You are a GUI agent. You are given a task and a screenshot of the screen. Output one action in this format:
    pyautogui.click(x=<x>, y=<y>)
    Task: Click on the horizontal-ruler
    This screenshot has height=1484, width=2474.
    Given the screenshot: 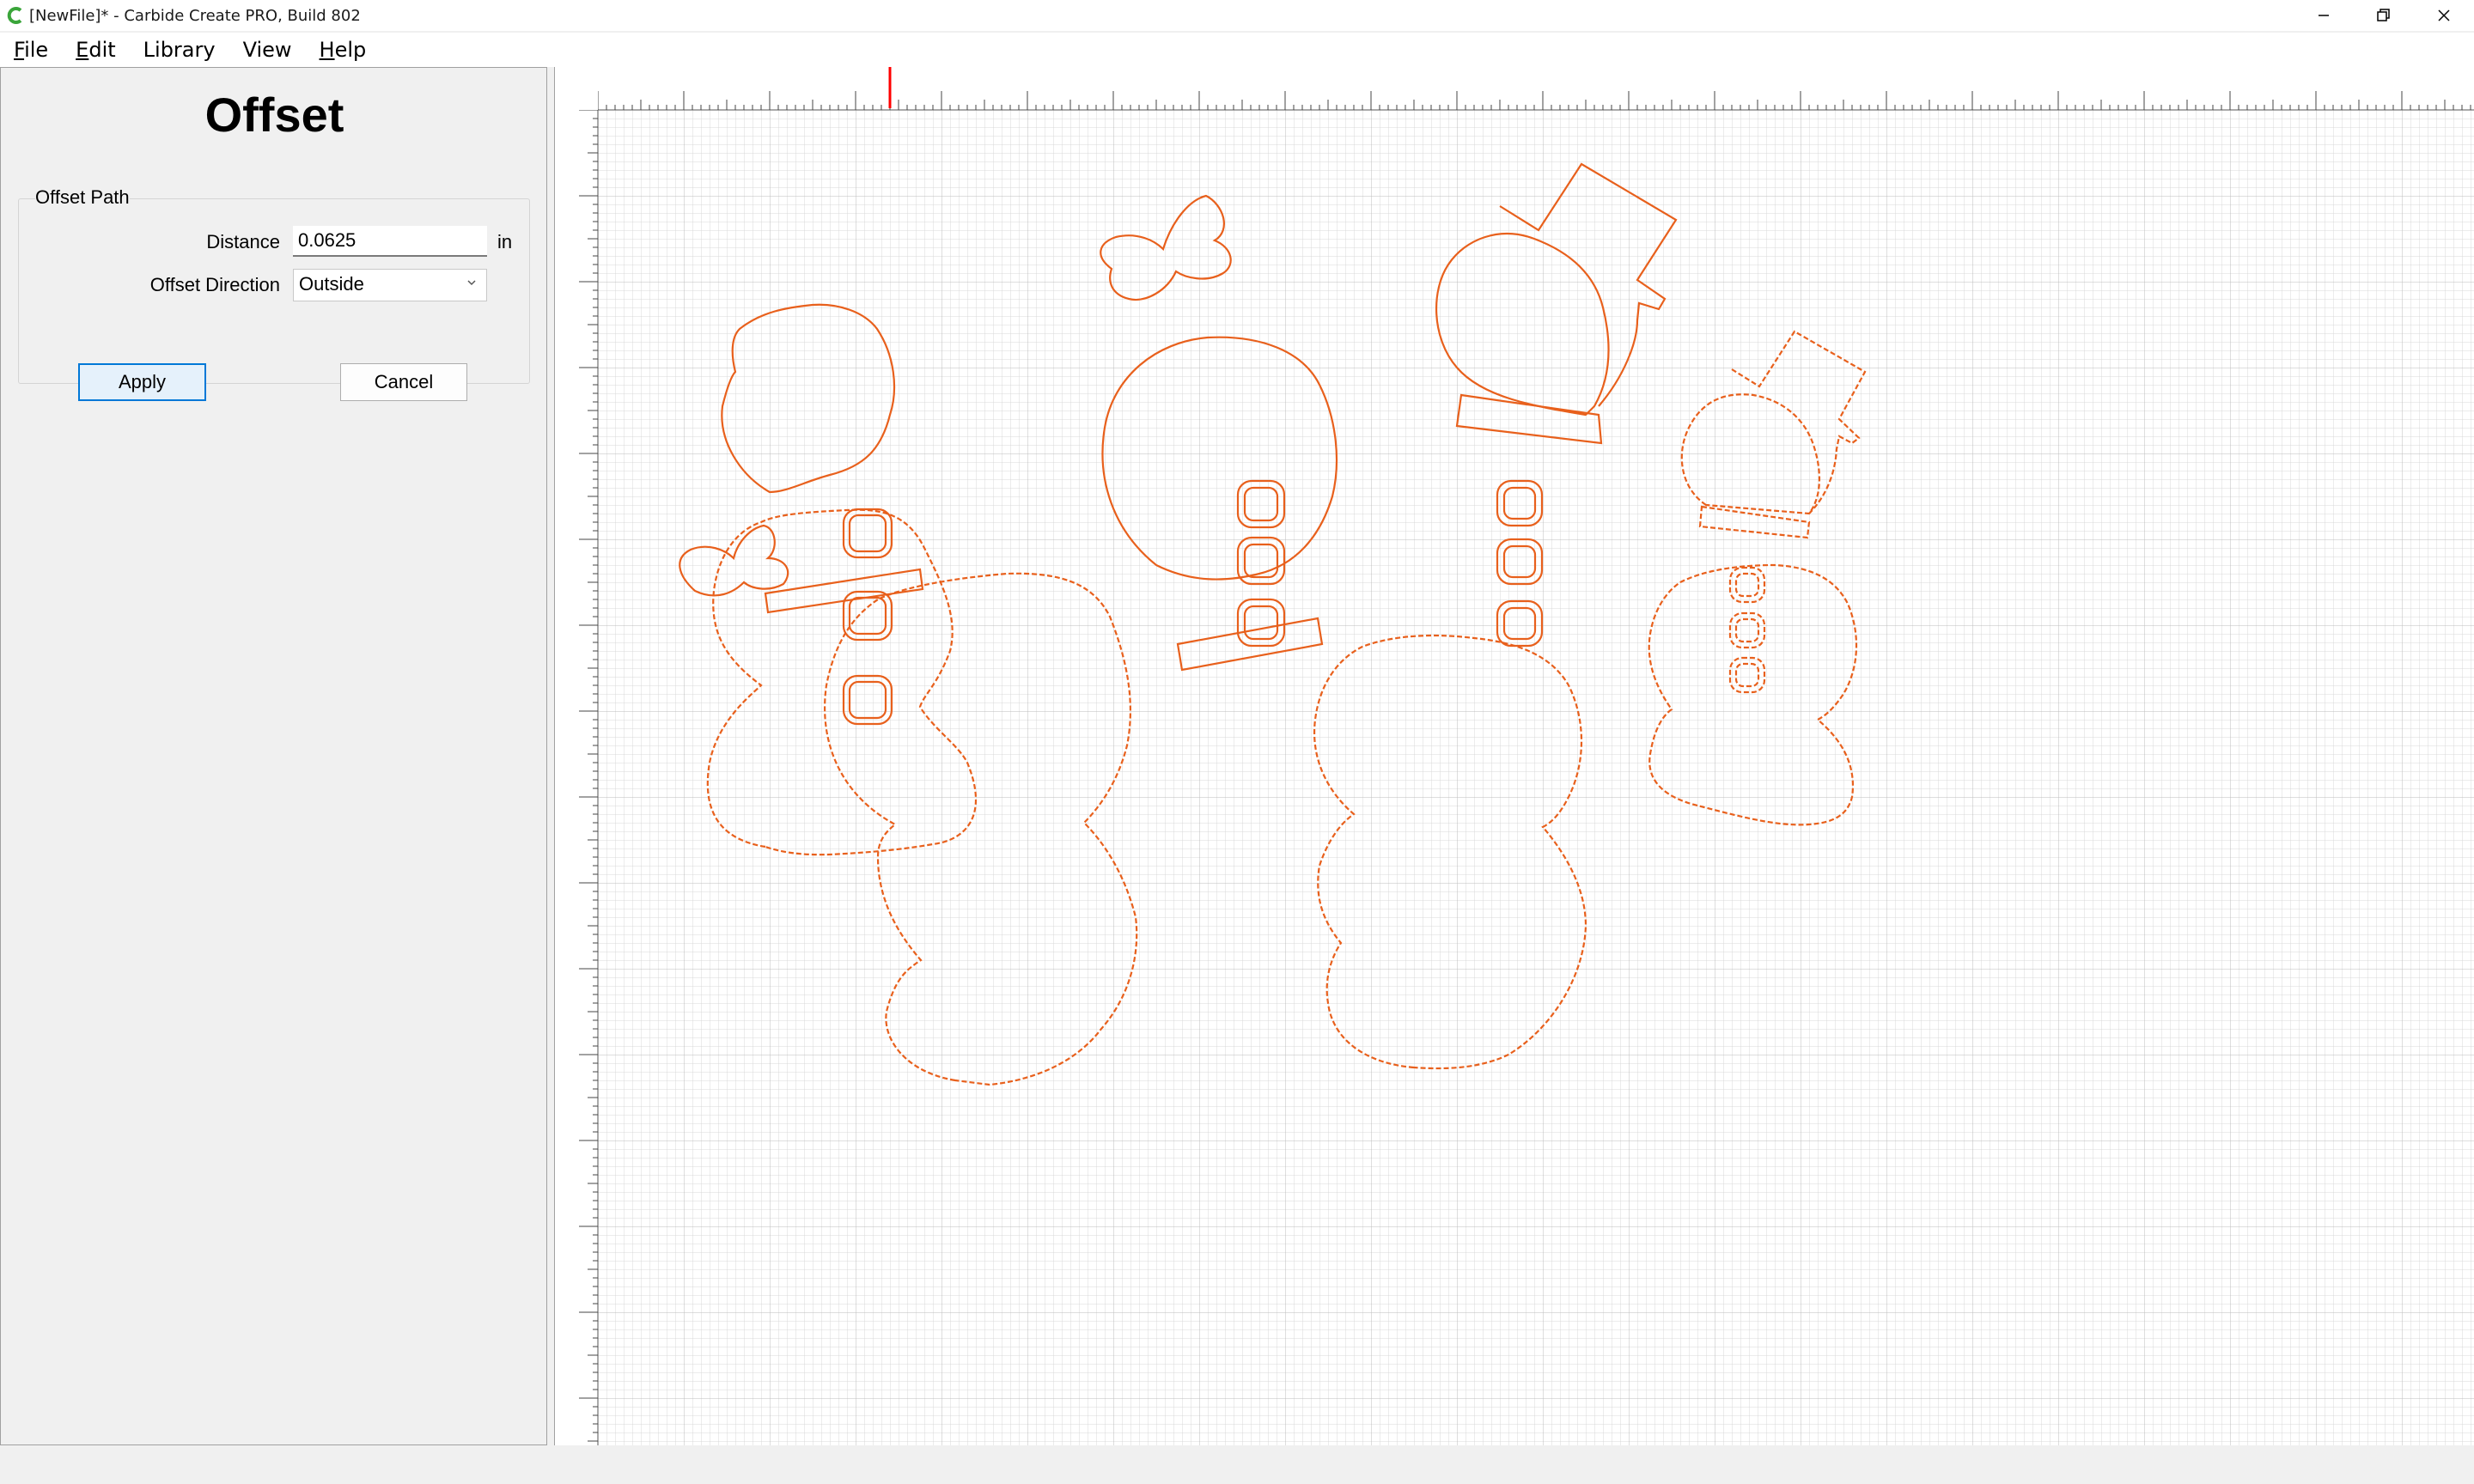 What is the action you would take?
    pyautogui.click(x=1514, y=89)
    